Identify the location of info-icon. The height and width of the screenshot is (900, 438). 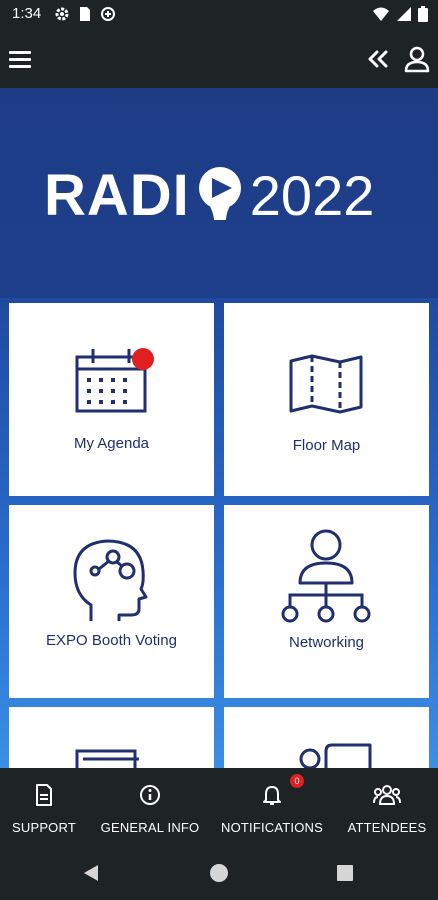
(150, 795).